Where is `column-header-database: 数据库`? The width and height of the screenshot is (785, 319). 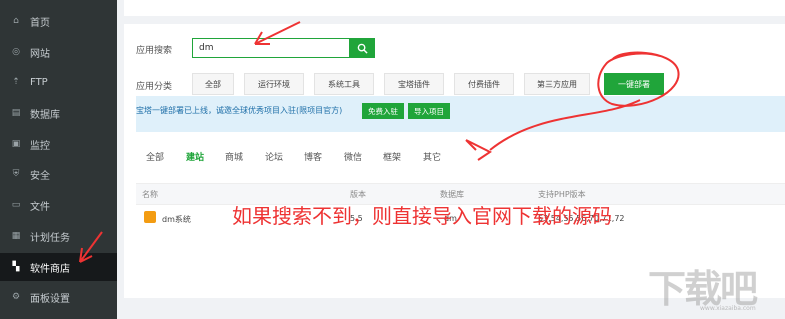
column-header-database: 数据库 is located at coordinates (452, 194).